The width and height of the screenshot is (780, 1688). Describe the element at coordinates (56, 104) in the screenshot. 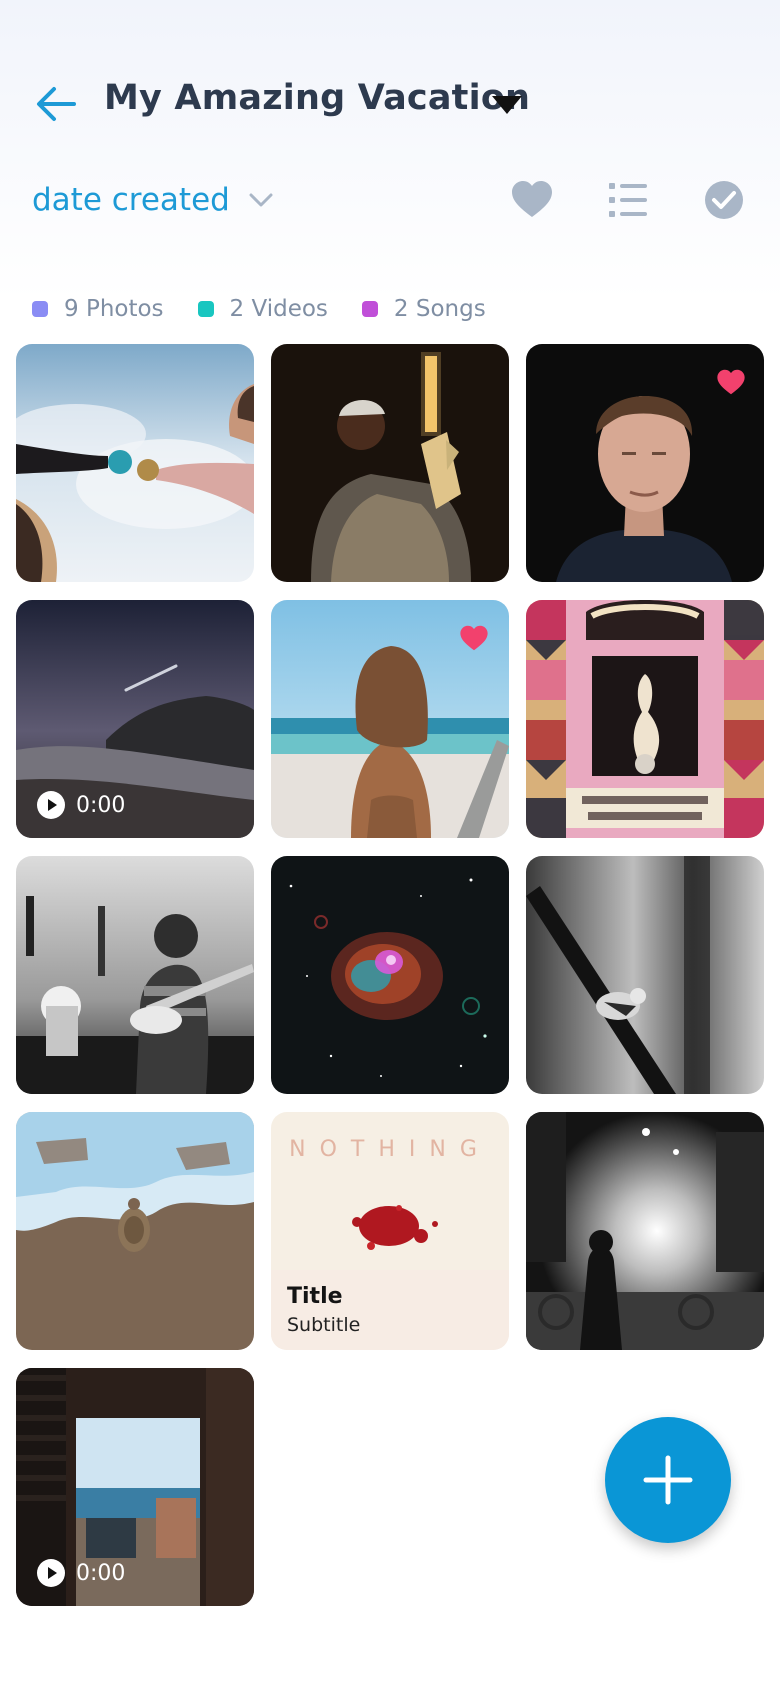

I see `back-arrow-icon` at that location.